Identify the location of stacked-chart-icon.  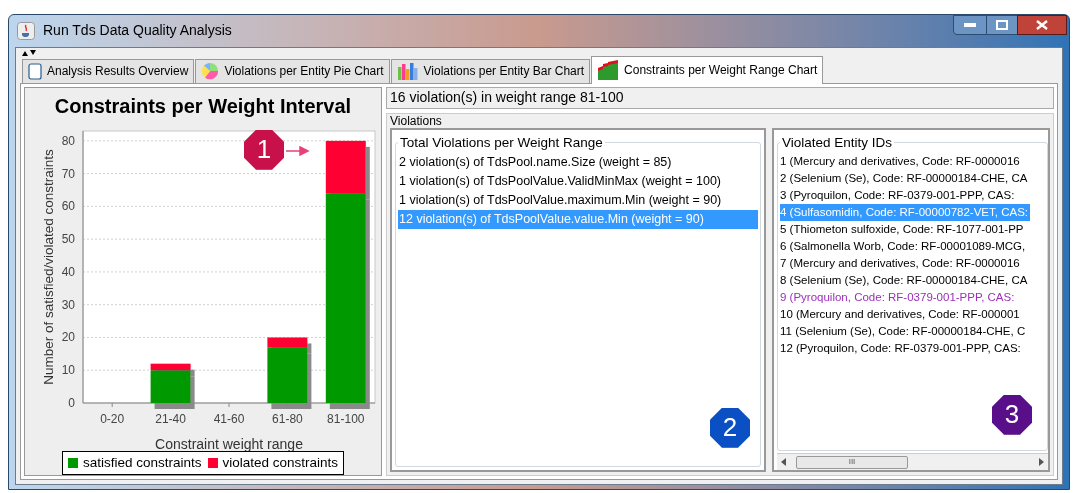
(608, 70).